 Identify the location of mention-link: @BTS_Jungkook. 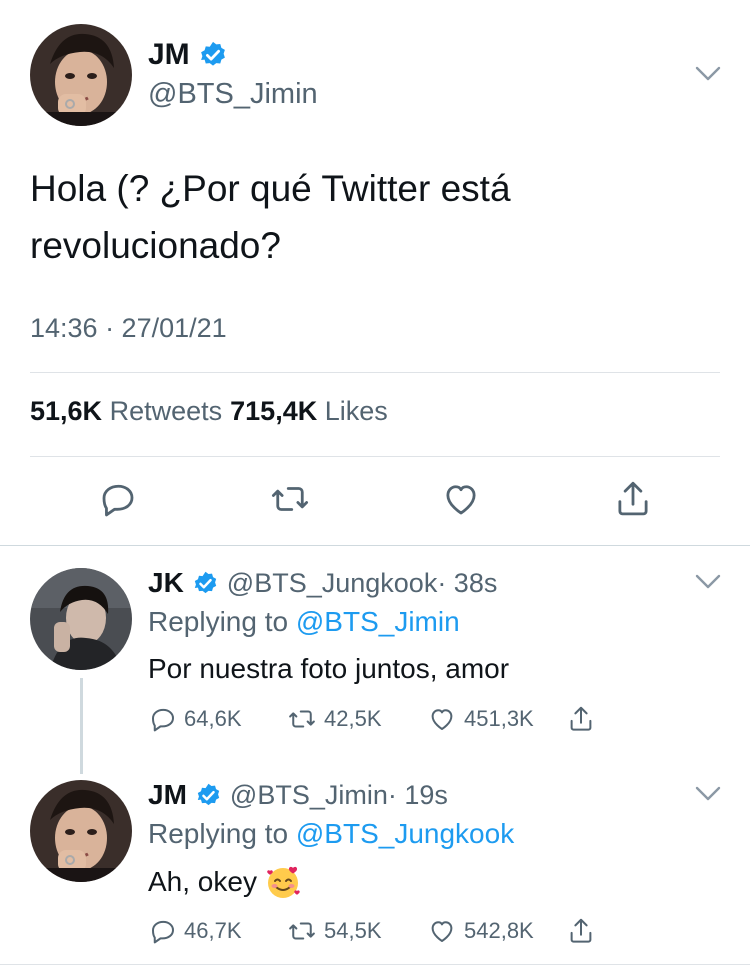
(405, 833).